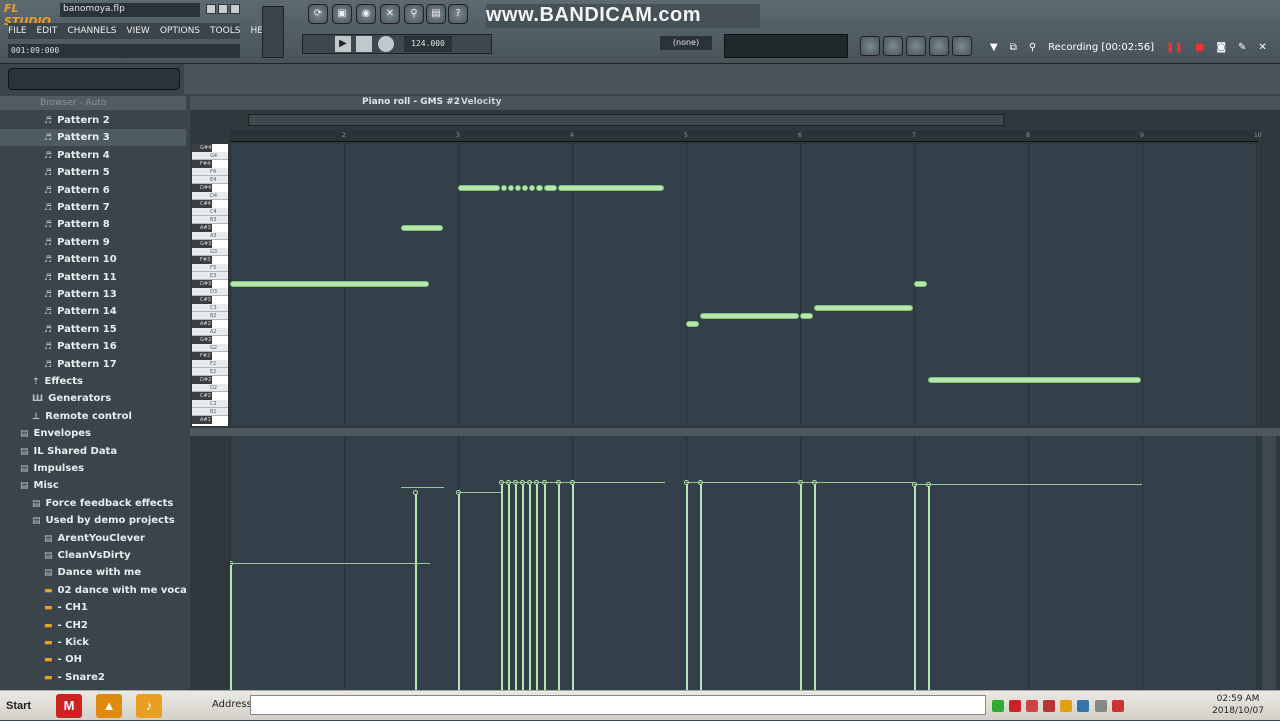 This screenshot has height=721, width=1280. I want to click on browser-item: ♬ Pattern 6, so click(93, 190).